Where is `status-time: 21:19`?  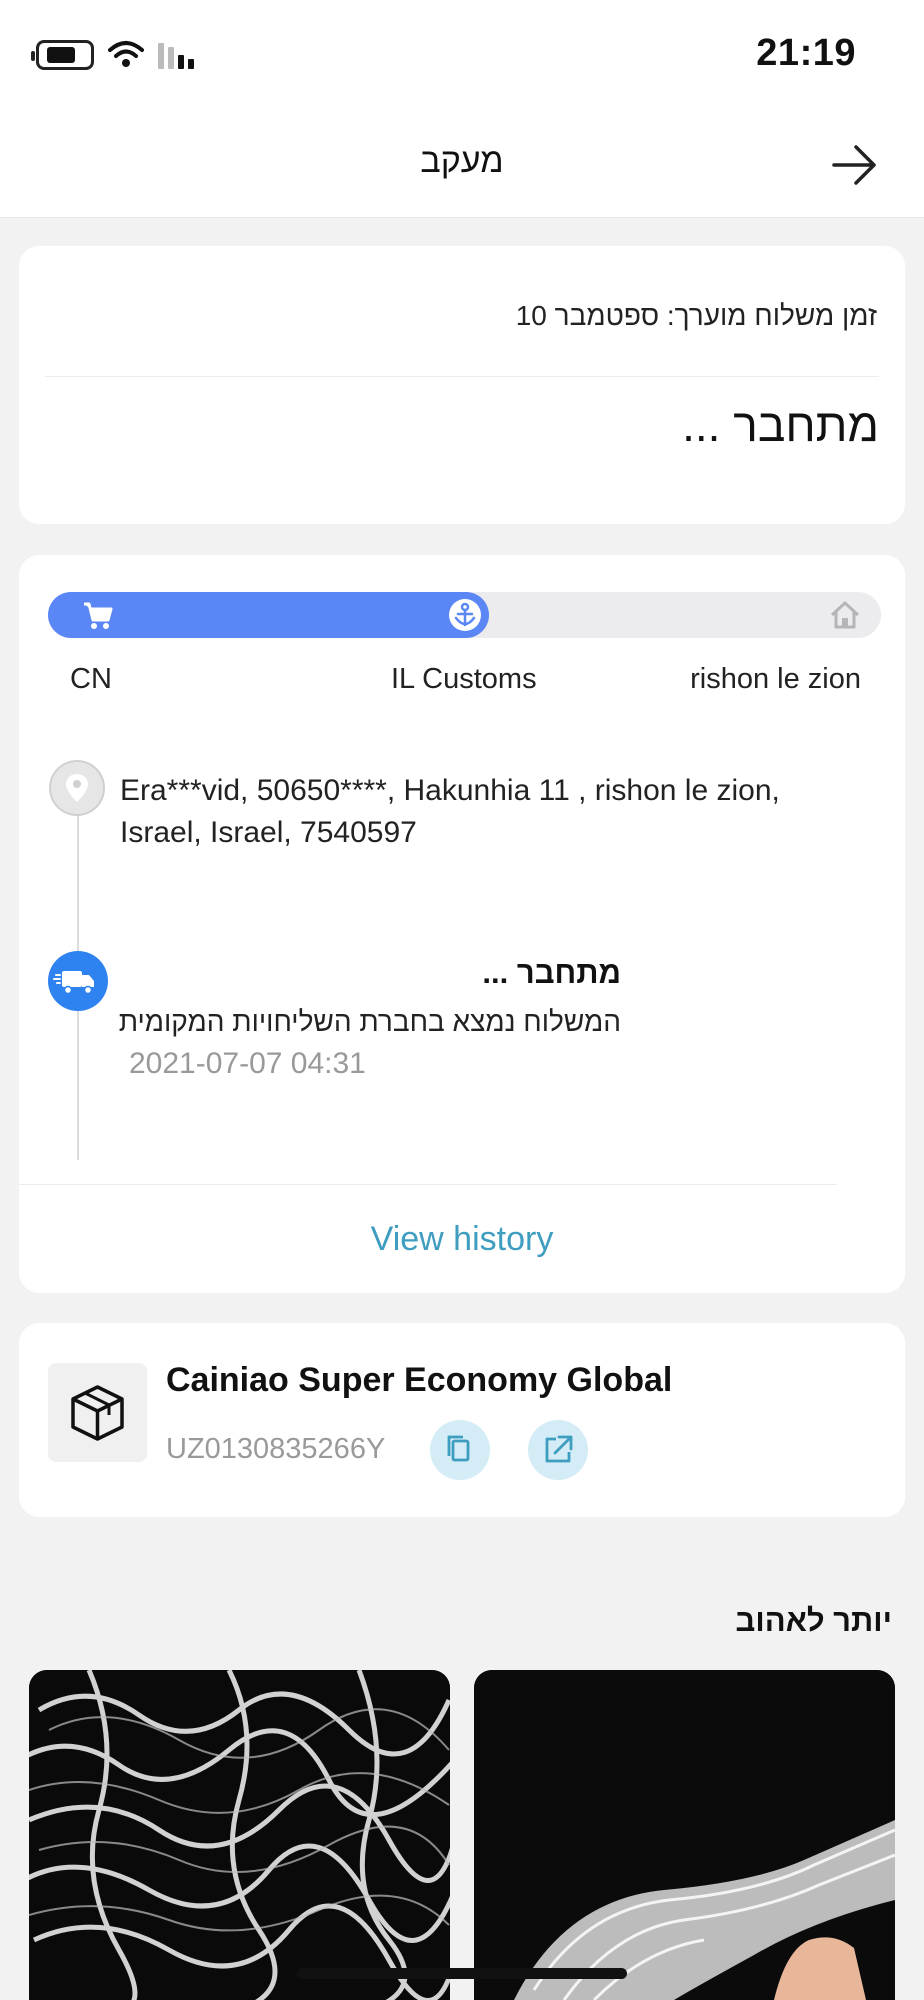 status-time: 21:19 is located at coordinates (806, 53).